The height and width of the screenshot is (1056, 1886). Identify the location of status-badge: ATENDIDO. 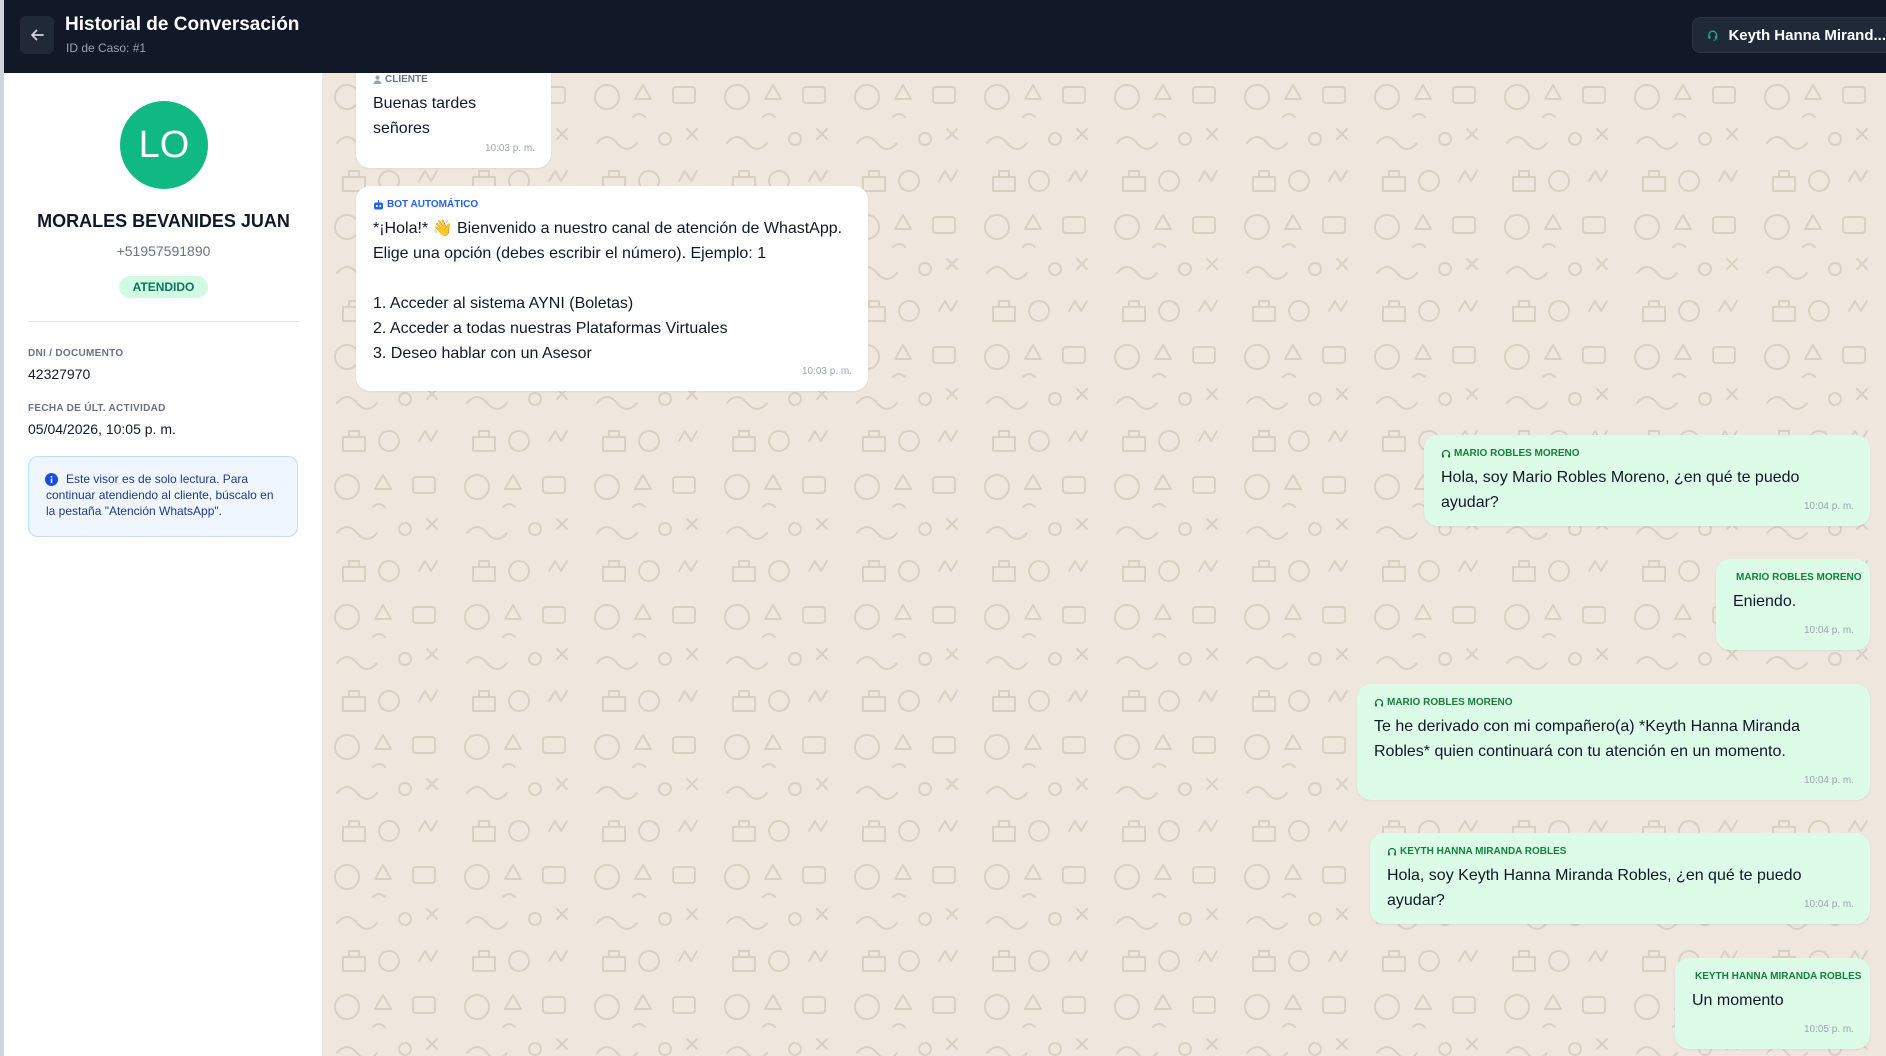
(163, 287).